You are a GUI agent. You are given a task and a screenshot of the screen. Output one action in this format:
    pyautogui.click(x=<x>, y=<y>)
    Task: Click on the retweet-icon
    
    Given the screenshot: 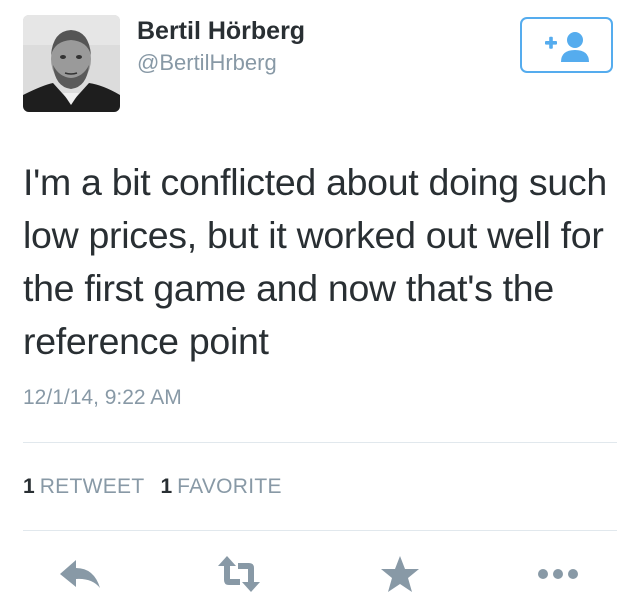 What is the action you would take?
    pyautogui.click(x=239, y=574)
    